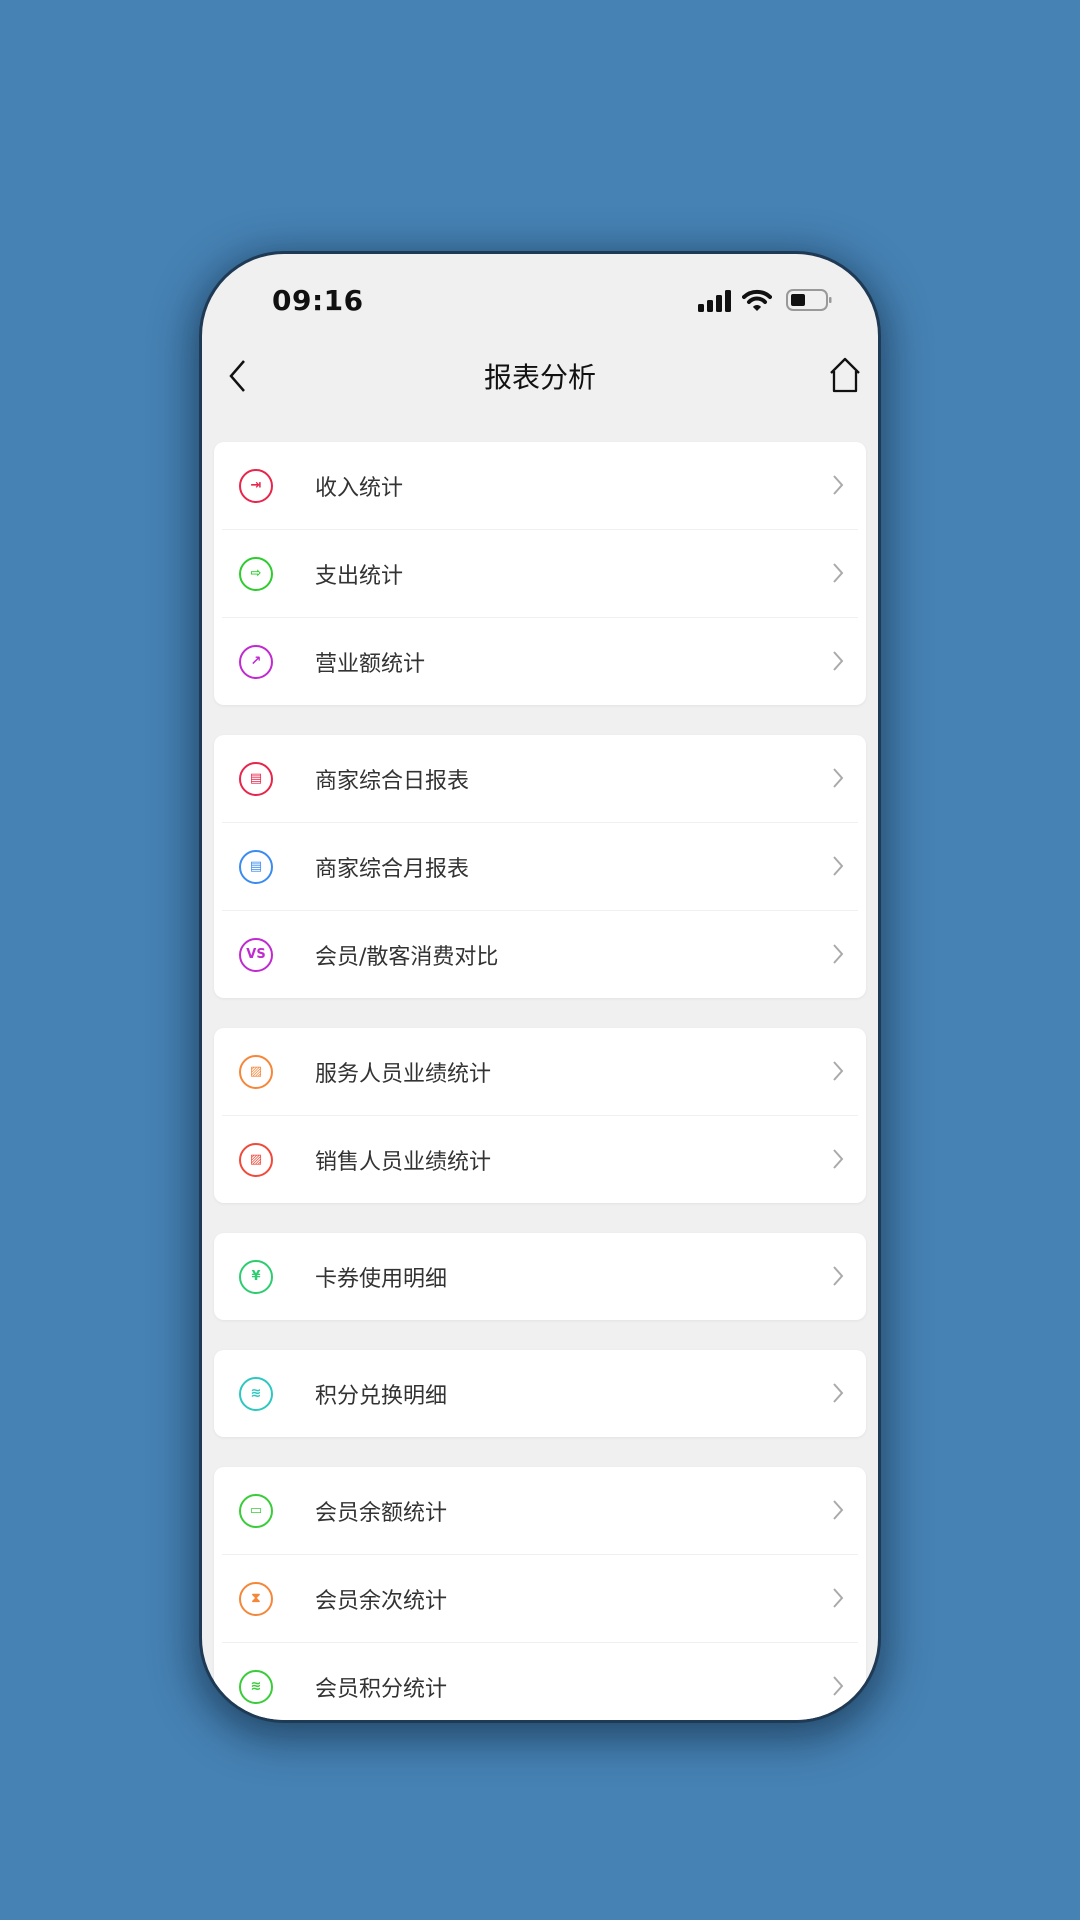 This screenshot has width=1080, height=1920. What do you see at coordinates (256, 661) in the screenshot?
I see `trend-chart-icon: ↗` at bounding box center [256, 661].